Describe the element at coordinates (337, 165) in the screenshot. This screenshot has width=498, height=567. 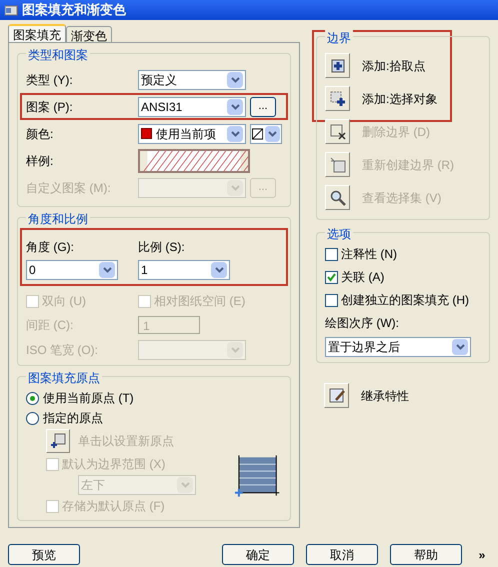
I see `recreate-icon` at that location.